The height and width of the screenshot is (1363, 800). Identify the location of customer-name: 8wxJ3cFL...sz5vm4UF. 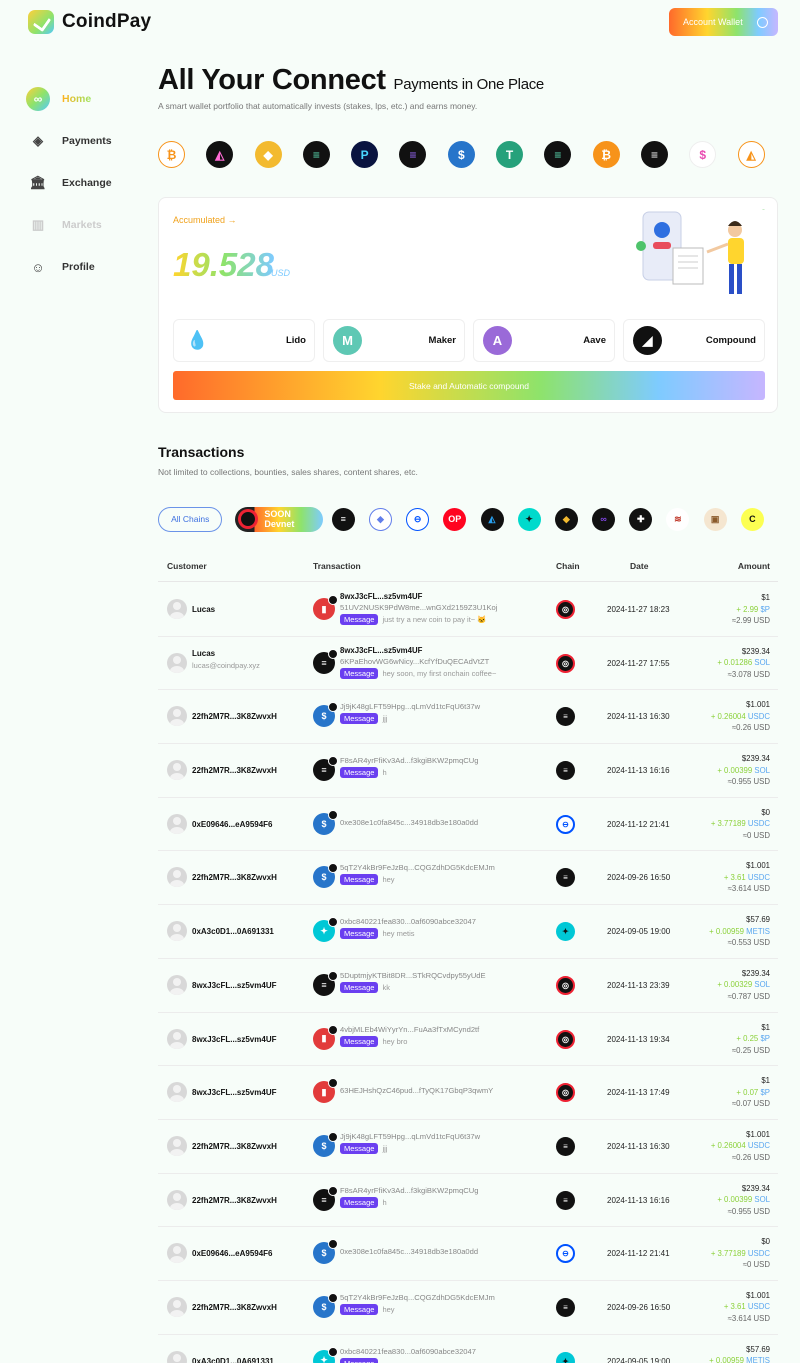
(234, 1093).